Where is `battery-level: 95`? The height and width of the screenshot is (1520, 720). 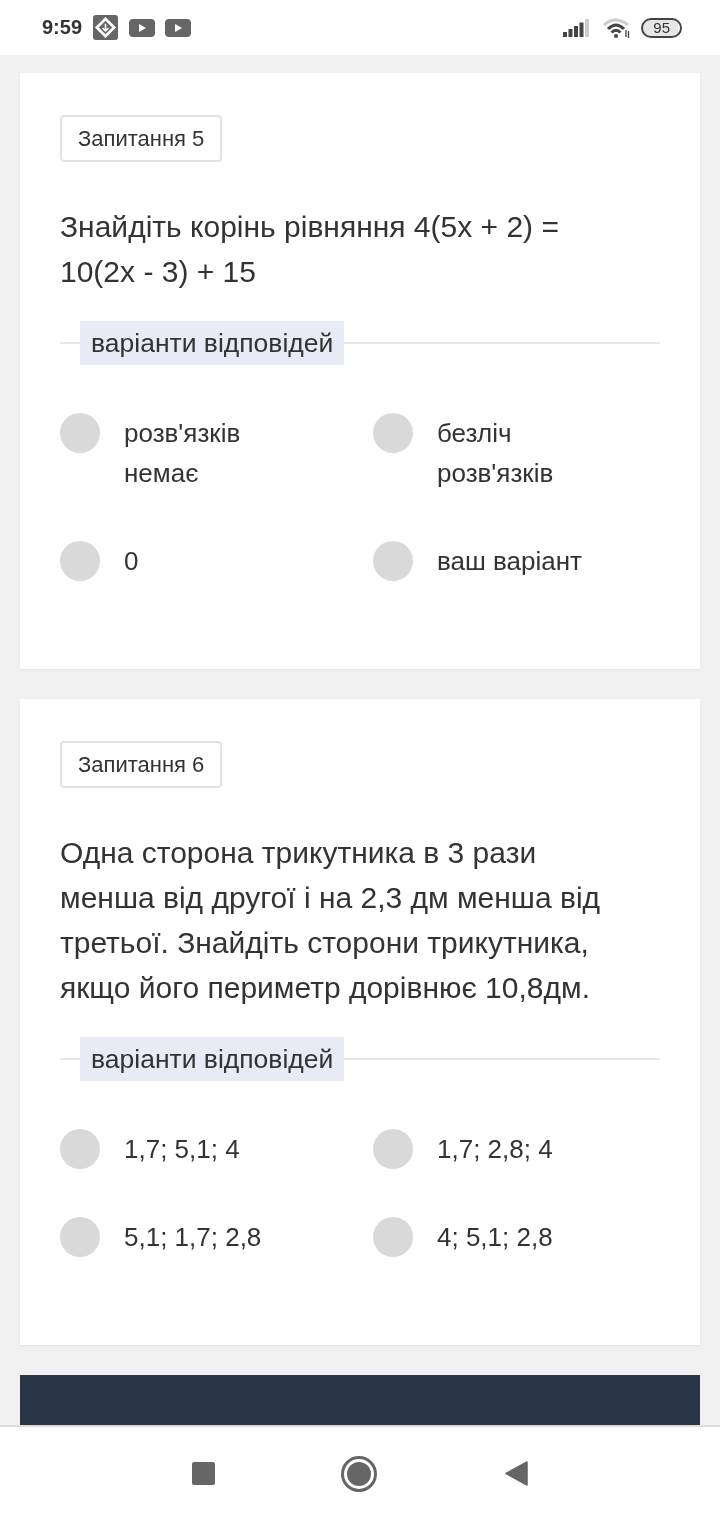 battery-level: 95 is located at coordinates (661, 27).